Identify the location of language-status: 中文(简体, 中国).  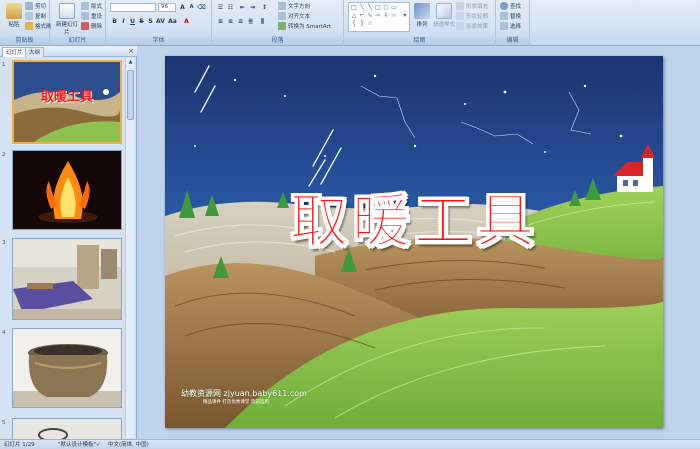
(128, 444).